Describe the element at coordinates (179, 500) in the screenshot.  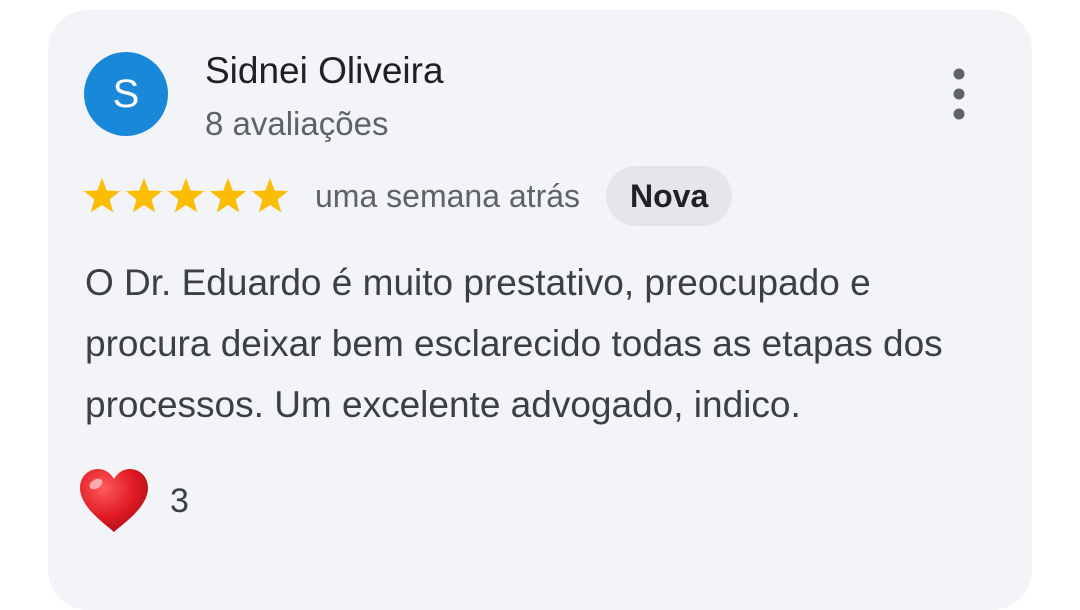
I see `reaction-count: 3` at that location.